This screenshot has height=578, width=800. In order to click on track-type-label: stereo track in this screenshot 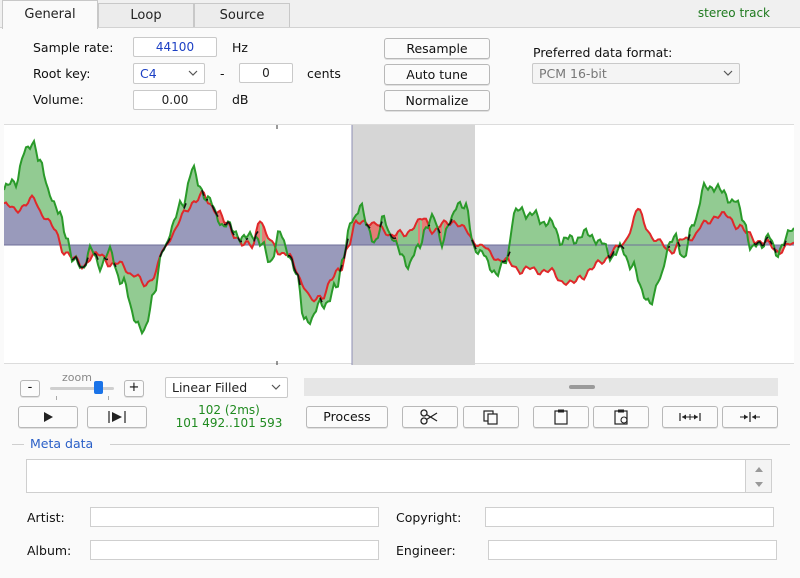, I will do `click(733, 13)`.